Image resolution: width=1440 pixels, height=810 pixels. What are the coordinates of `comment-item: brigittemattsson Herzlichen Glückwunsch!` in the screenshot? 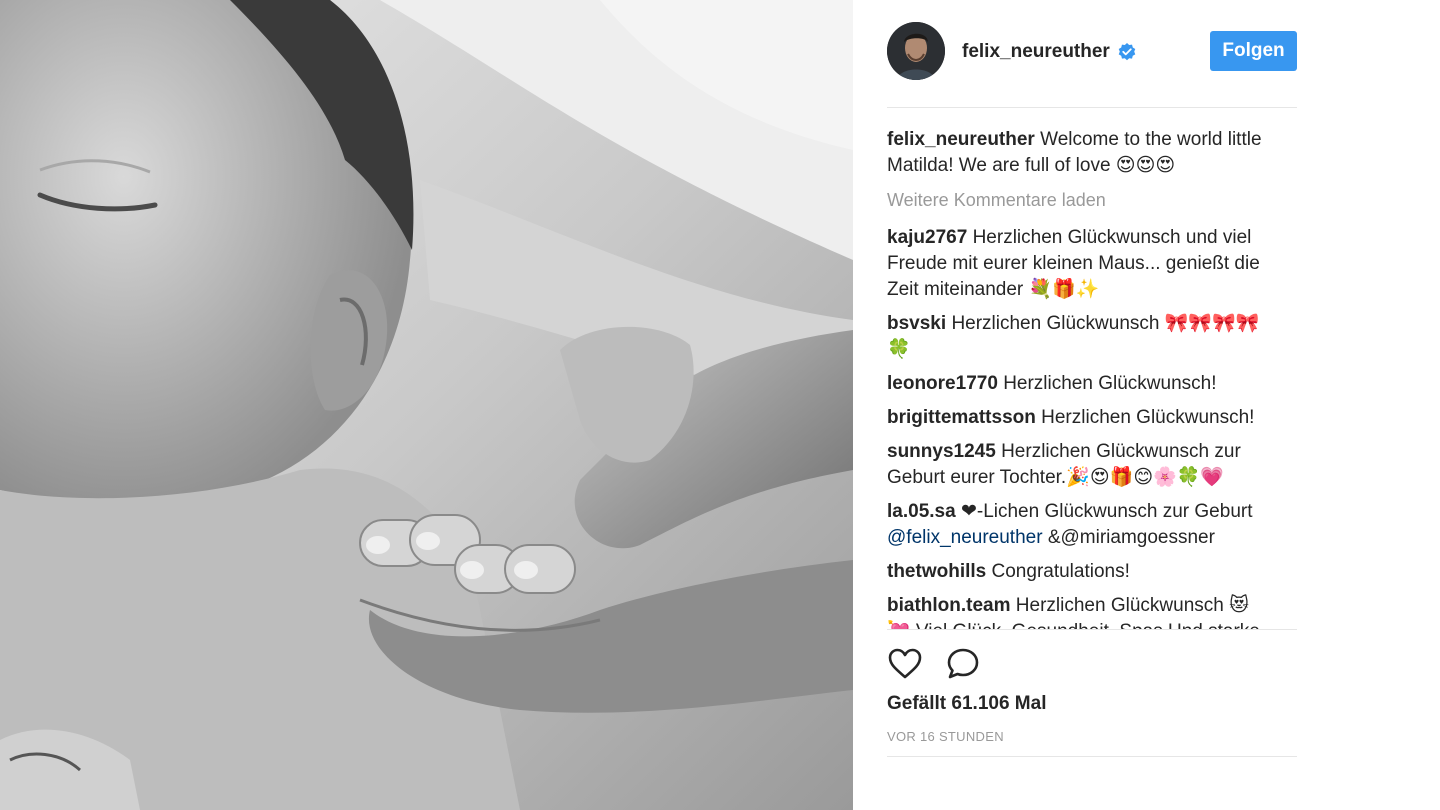 It's located at (1077, 418).